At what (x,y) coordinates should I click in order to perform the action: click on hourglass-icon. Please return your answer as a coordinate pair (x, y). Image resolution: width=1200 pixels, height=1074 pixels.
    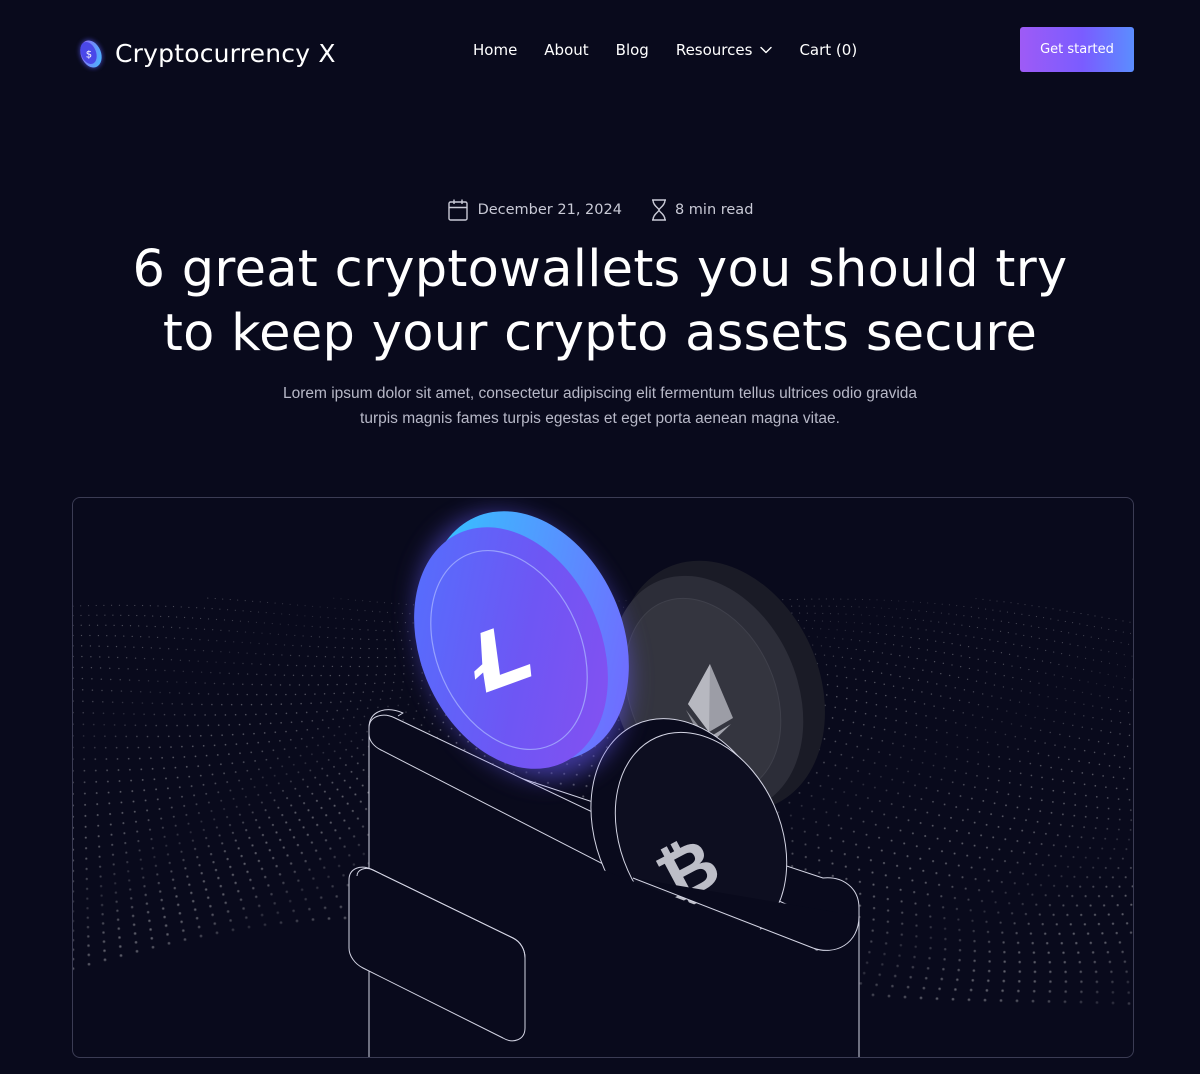
    Looking at the image, I should click on (658, 210).